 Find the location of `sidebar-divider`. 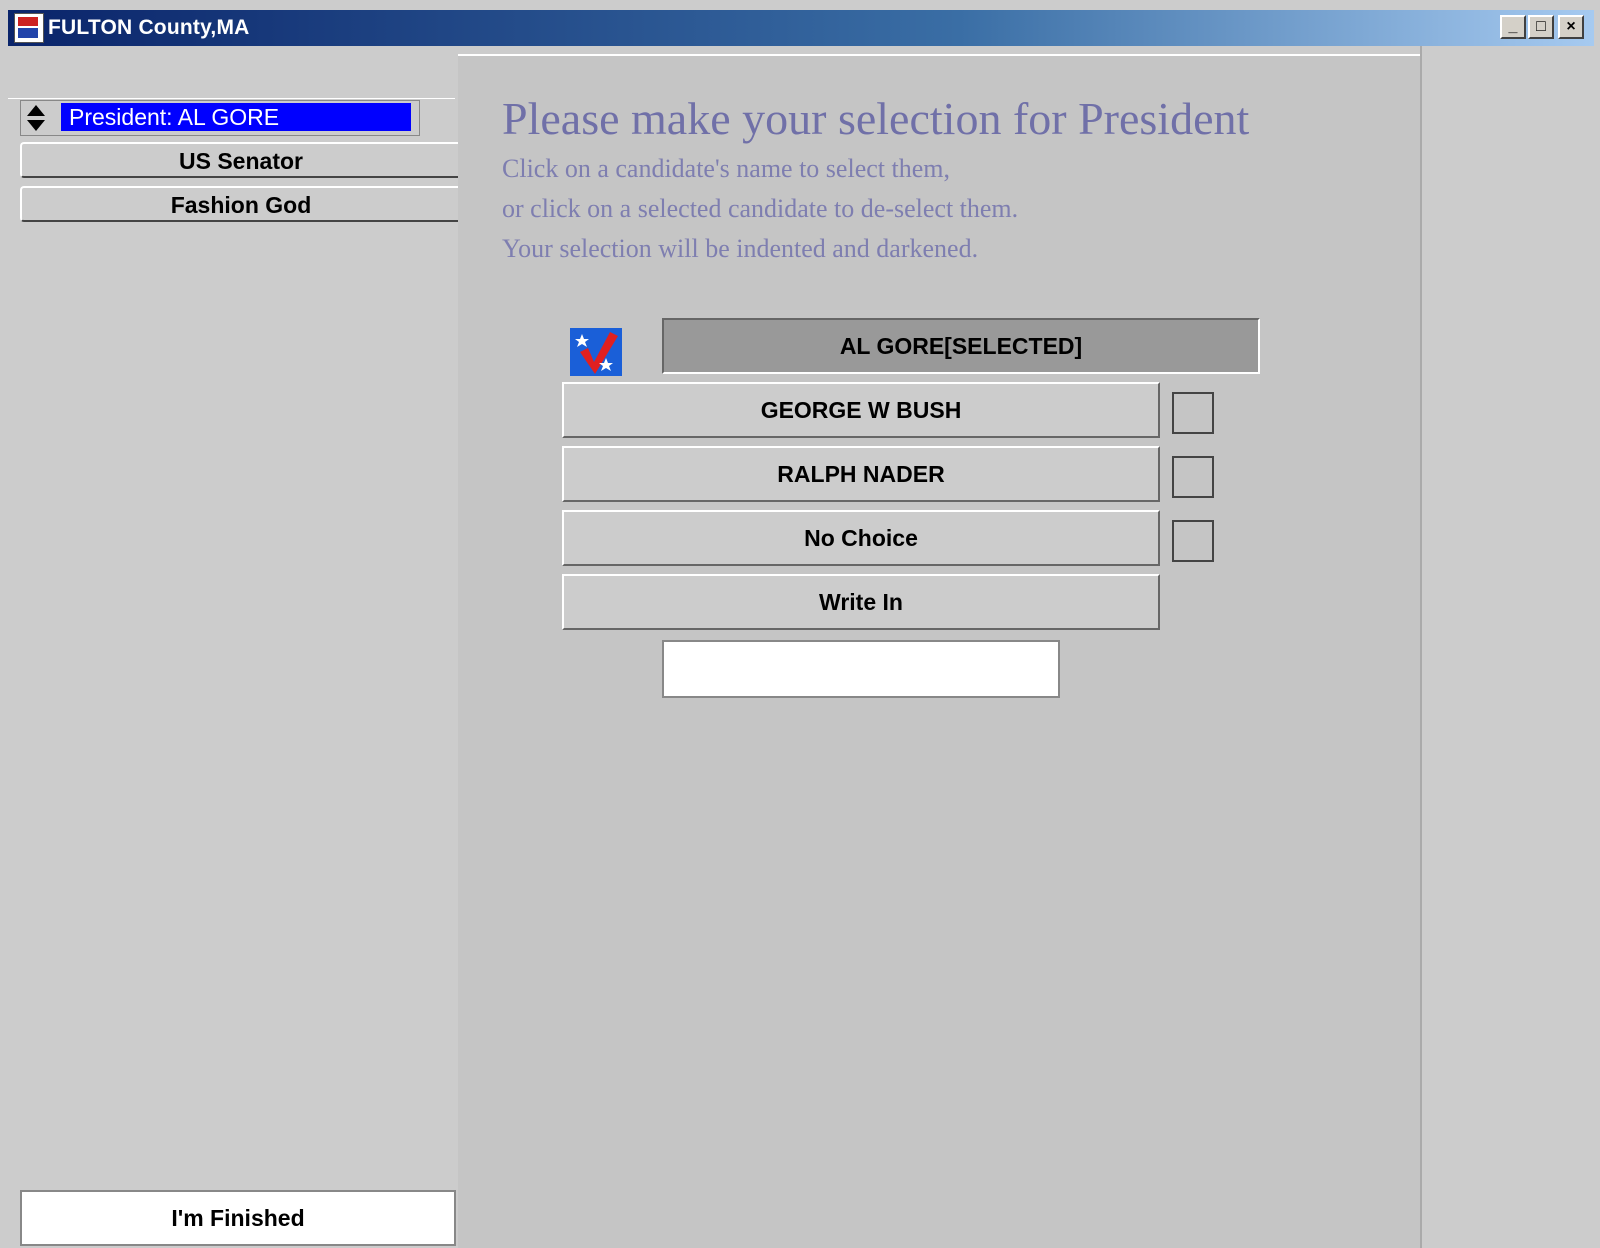

sidebar-divider is located at coordinates (231, 98).